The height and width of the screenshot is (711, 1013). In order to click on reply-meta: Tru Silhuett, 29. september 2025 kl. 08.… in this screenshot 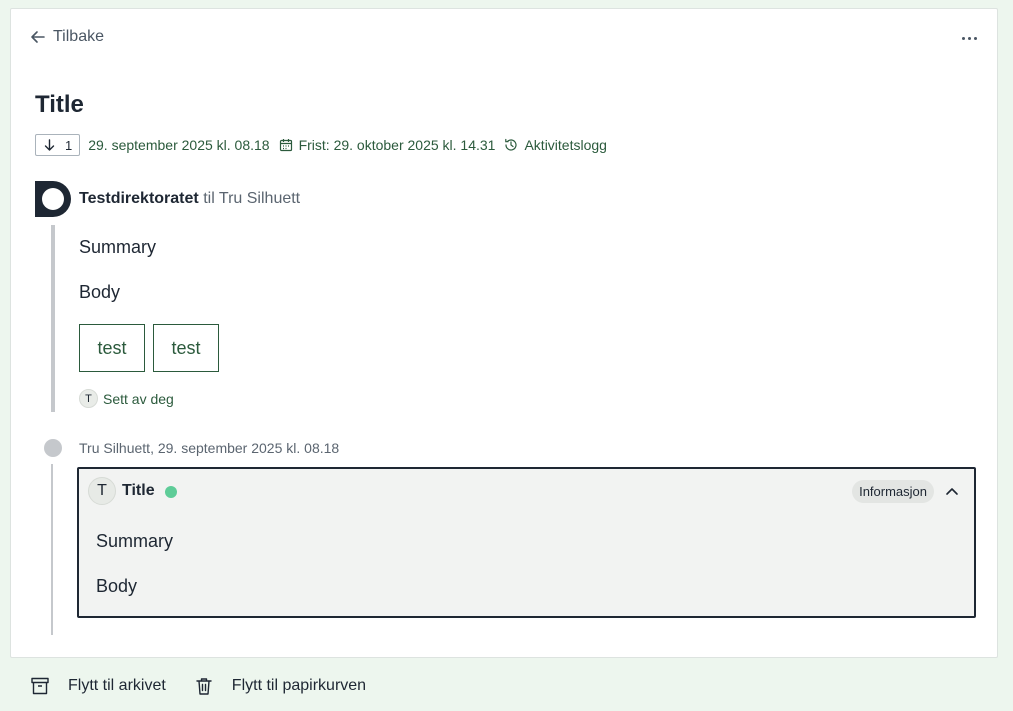, I will do `click(209, 448)`.